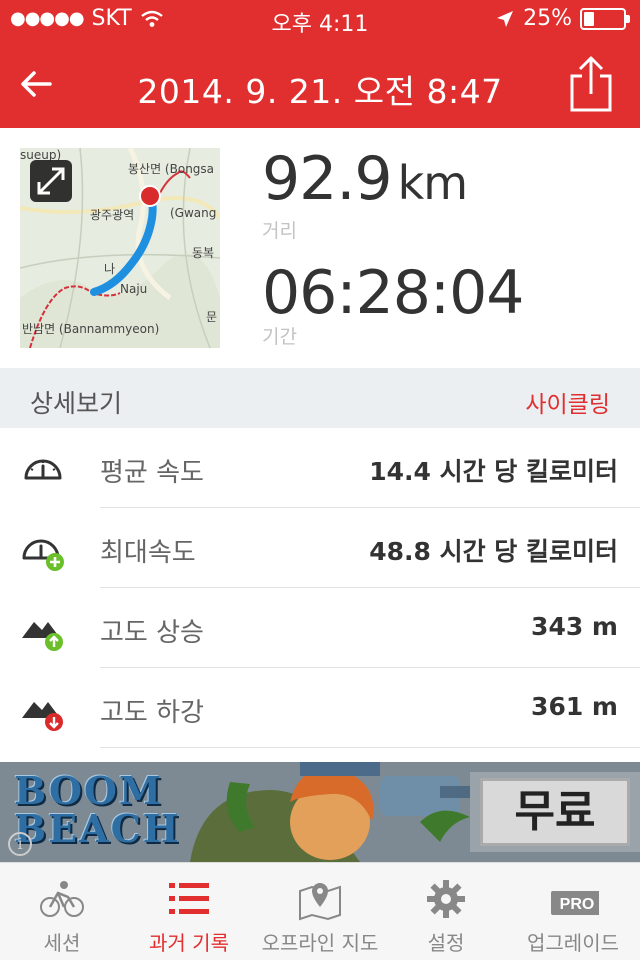  Describe the element at coordinates (20, 844) in the screenshot. I see `ad-info-icon: i` at that location.